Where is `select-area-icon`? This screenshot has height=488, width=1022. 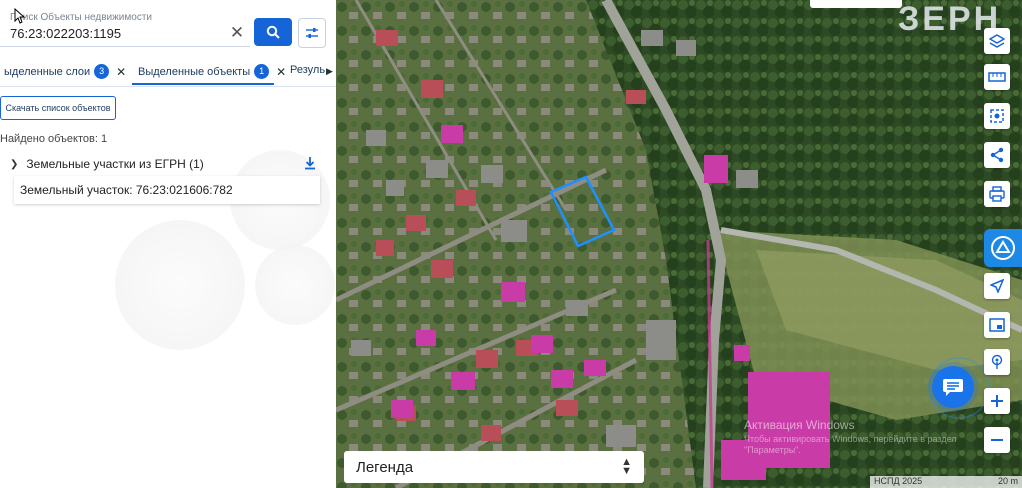
select-area-icon is located at coordinates (997, 116).